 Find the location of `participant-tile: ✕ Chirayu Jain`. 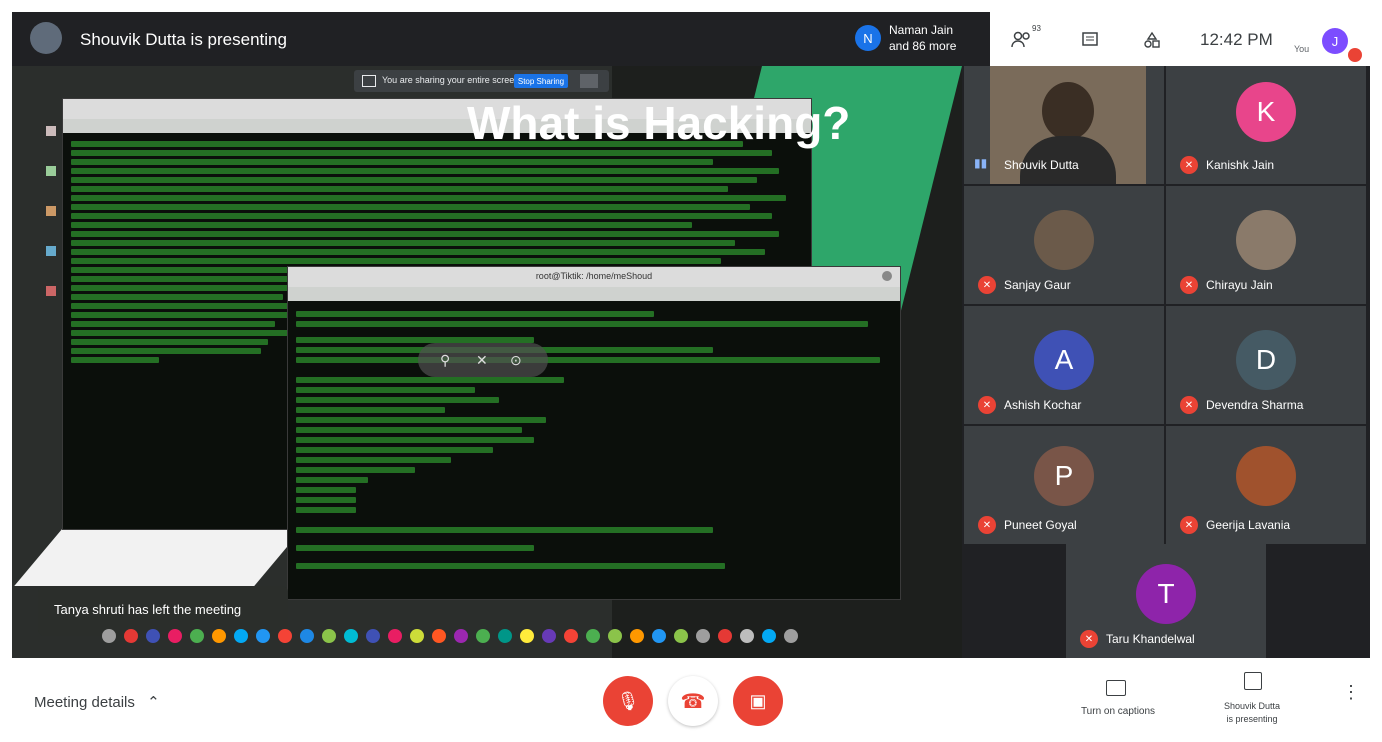

participant-tile: ✕ Chirayu Jain is located at coordinates (1266, 245).